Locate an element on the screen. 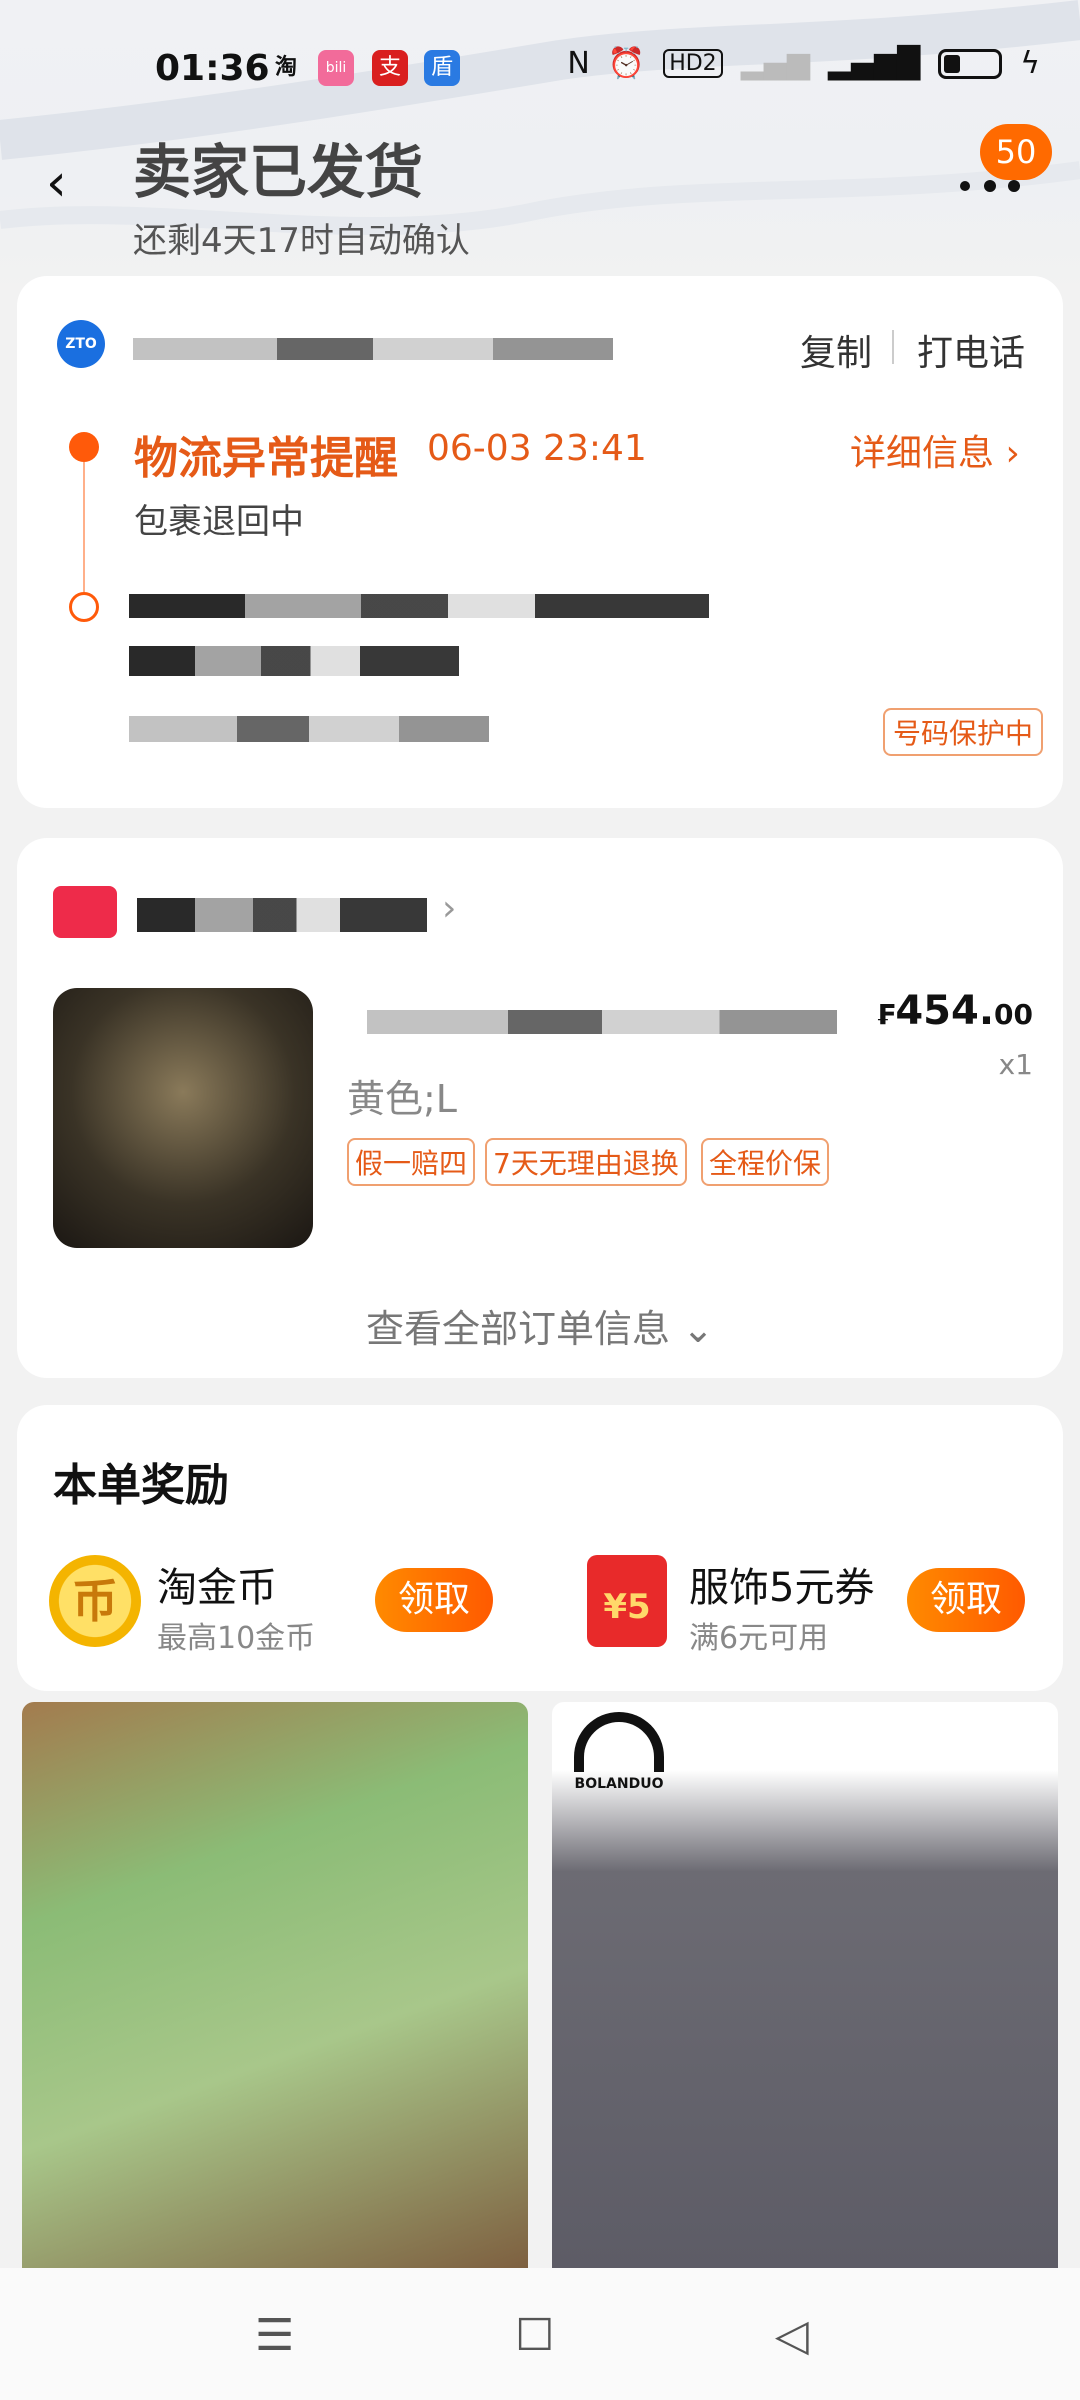 The height and width of the screenshot is (2400, 1080). status-bar: 01:36 淘 bili 支 盾 N ⏰ HD2 ▂▄▆ ▂▄▆█ ϟ is located at coordinates (540, 71).